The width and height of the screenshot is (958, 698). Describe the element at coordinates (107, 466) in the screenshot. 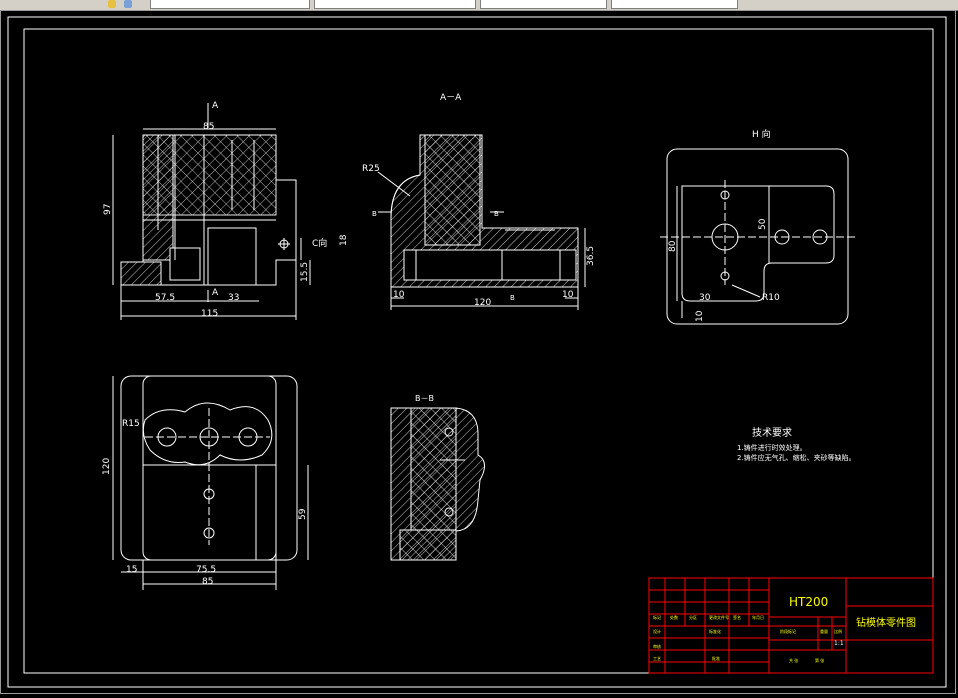

I see `dim-120-top: 120` at that location.